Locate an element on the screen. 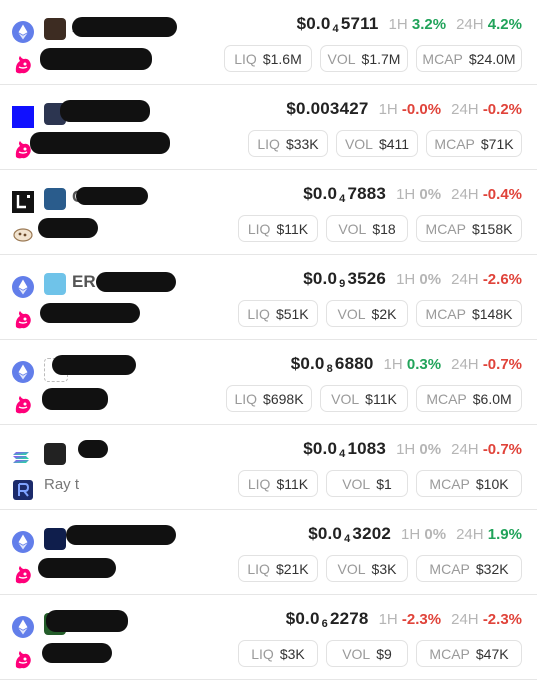 This screenshot has width=537, height=680. change-1h: 1H -2.3% is located at coordinates (410, 619).